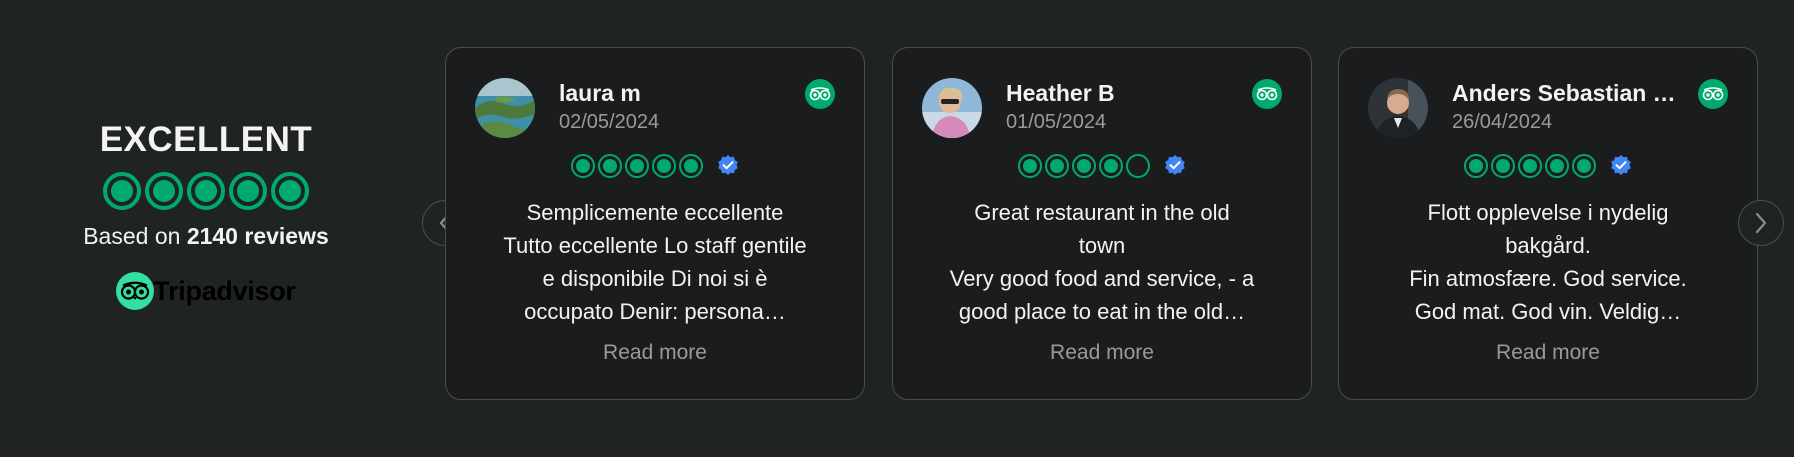 This screenshot has width=1794, height=457. I want to click on review-count: 2140 reviews, so click(257, 236).